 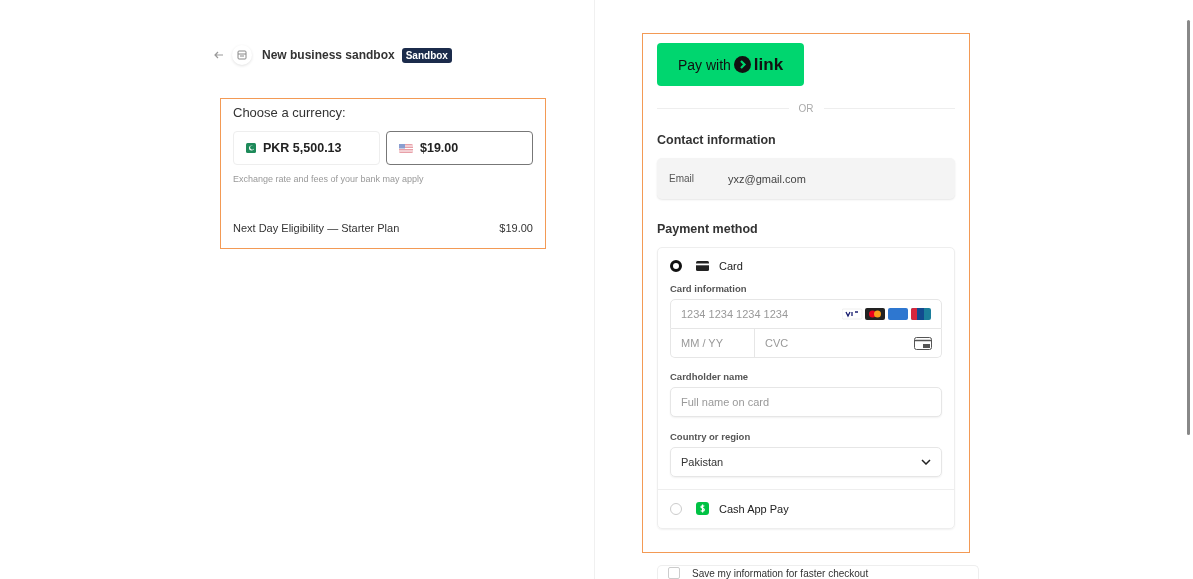 I want to click on card-number-field: 1234 1234 1234 1234, so click(x=806, y=314).